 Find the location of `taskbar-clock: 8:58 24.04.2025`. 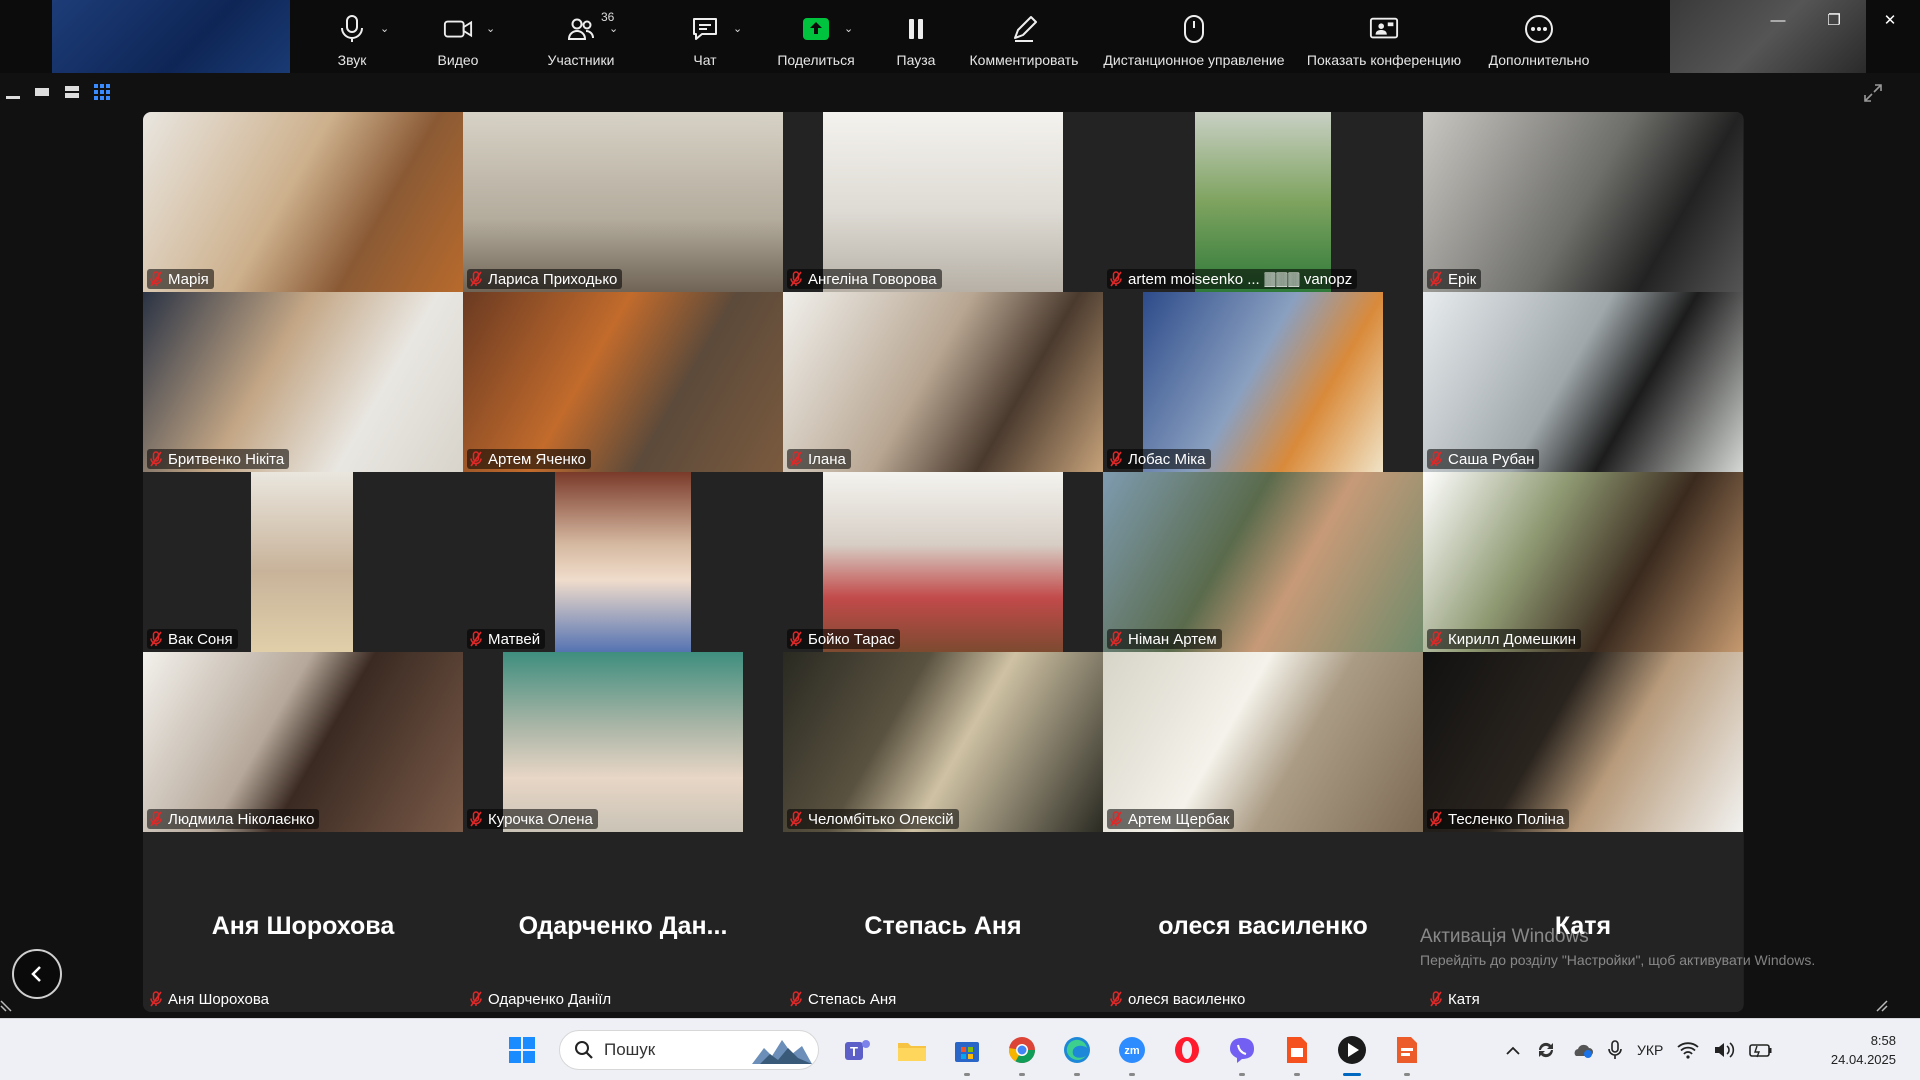

taskbar-clock: 8:58 24.04.2025 is located at coordinates (1859, 1050).